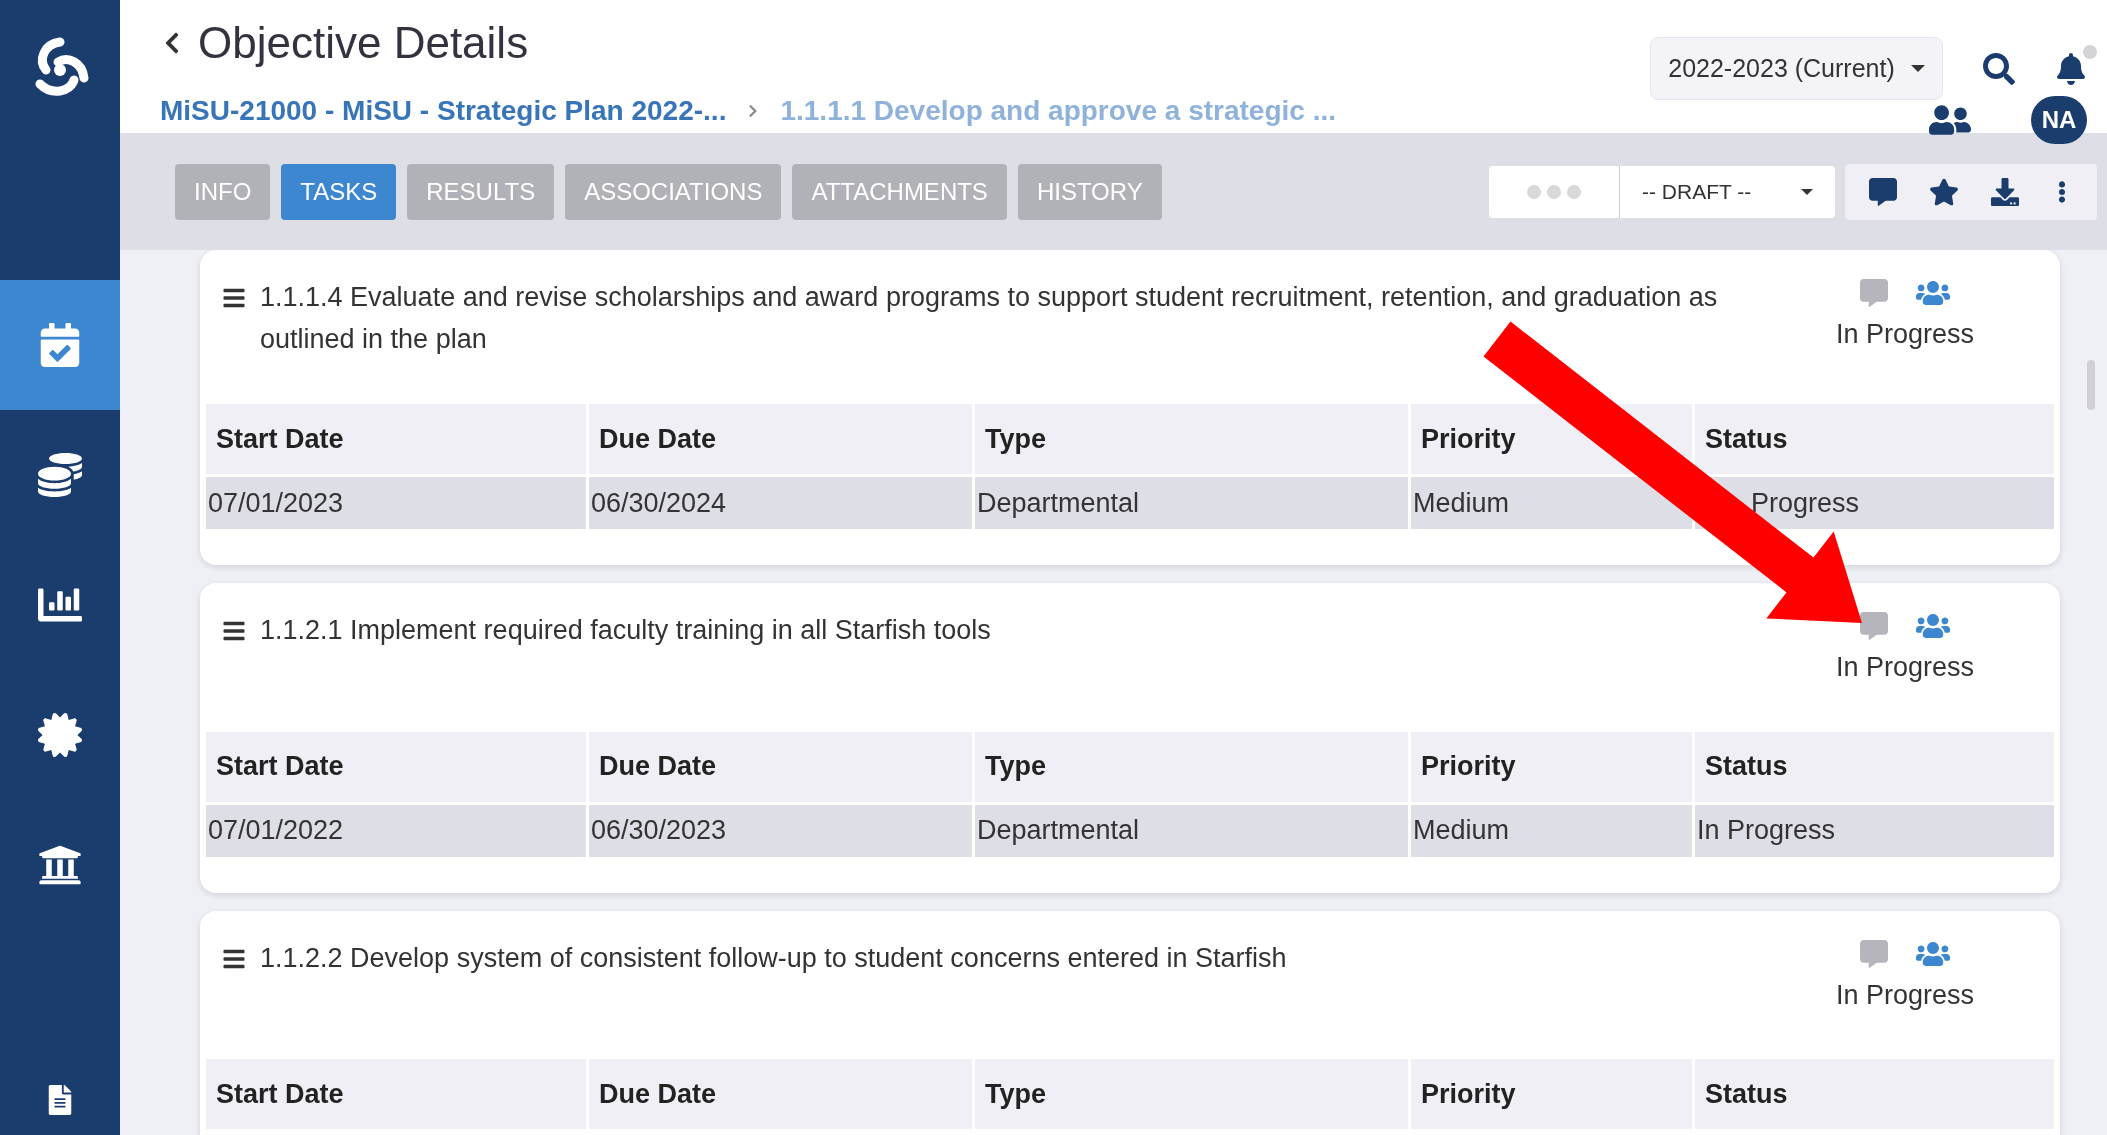 Image resolution: width=2107 pixels, height=1135 pixels. What do you see at coordinates (60, 735) in the screenshot?
I see `badge-icon` at bounding box center [60, 735].